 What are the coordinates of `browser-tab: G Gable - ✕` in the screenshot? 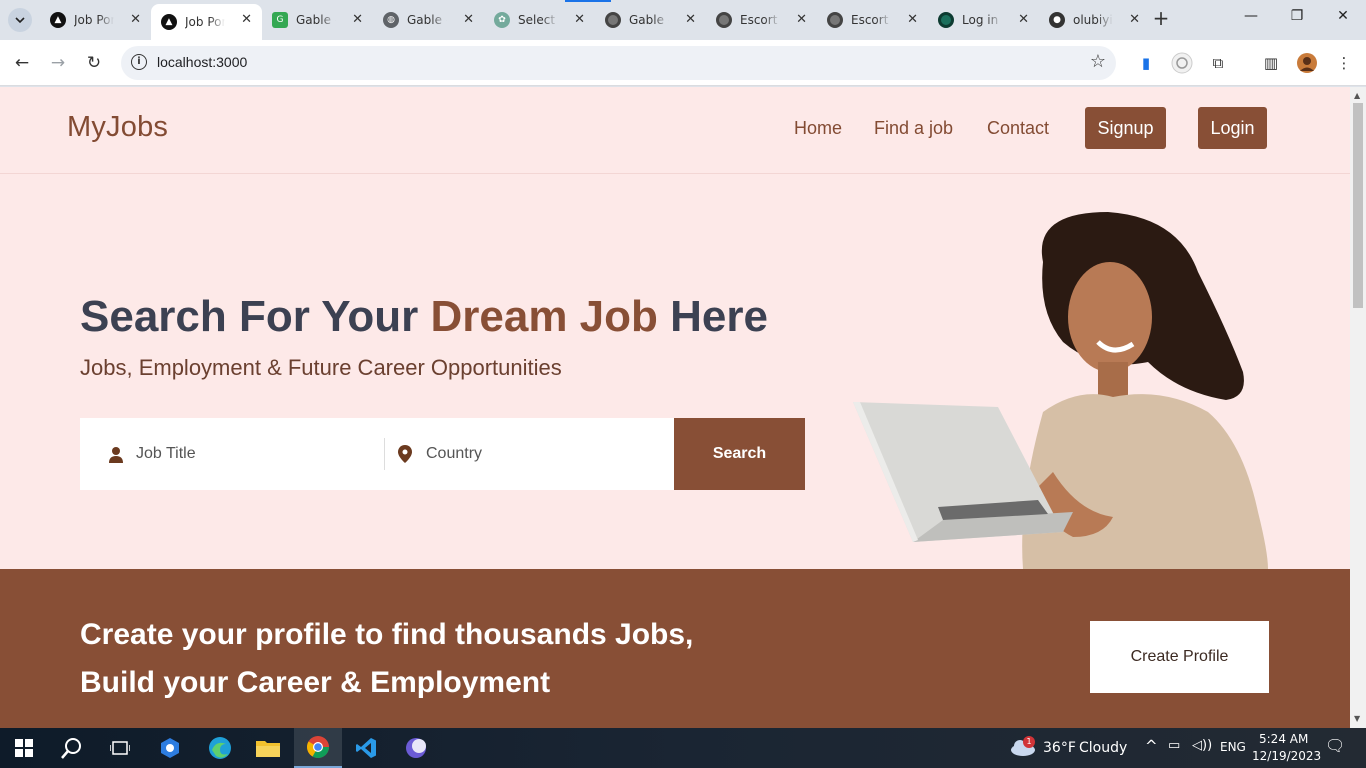 It's located at (317, 20).